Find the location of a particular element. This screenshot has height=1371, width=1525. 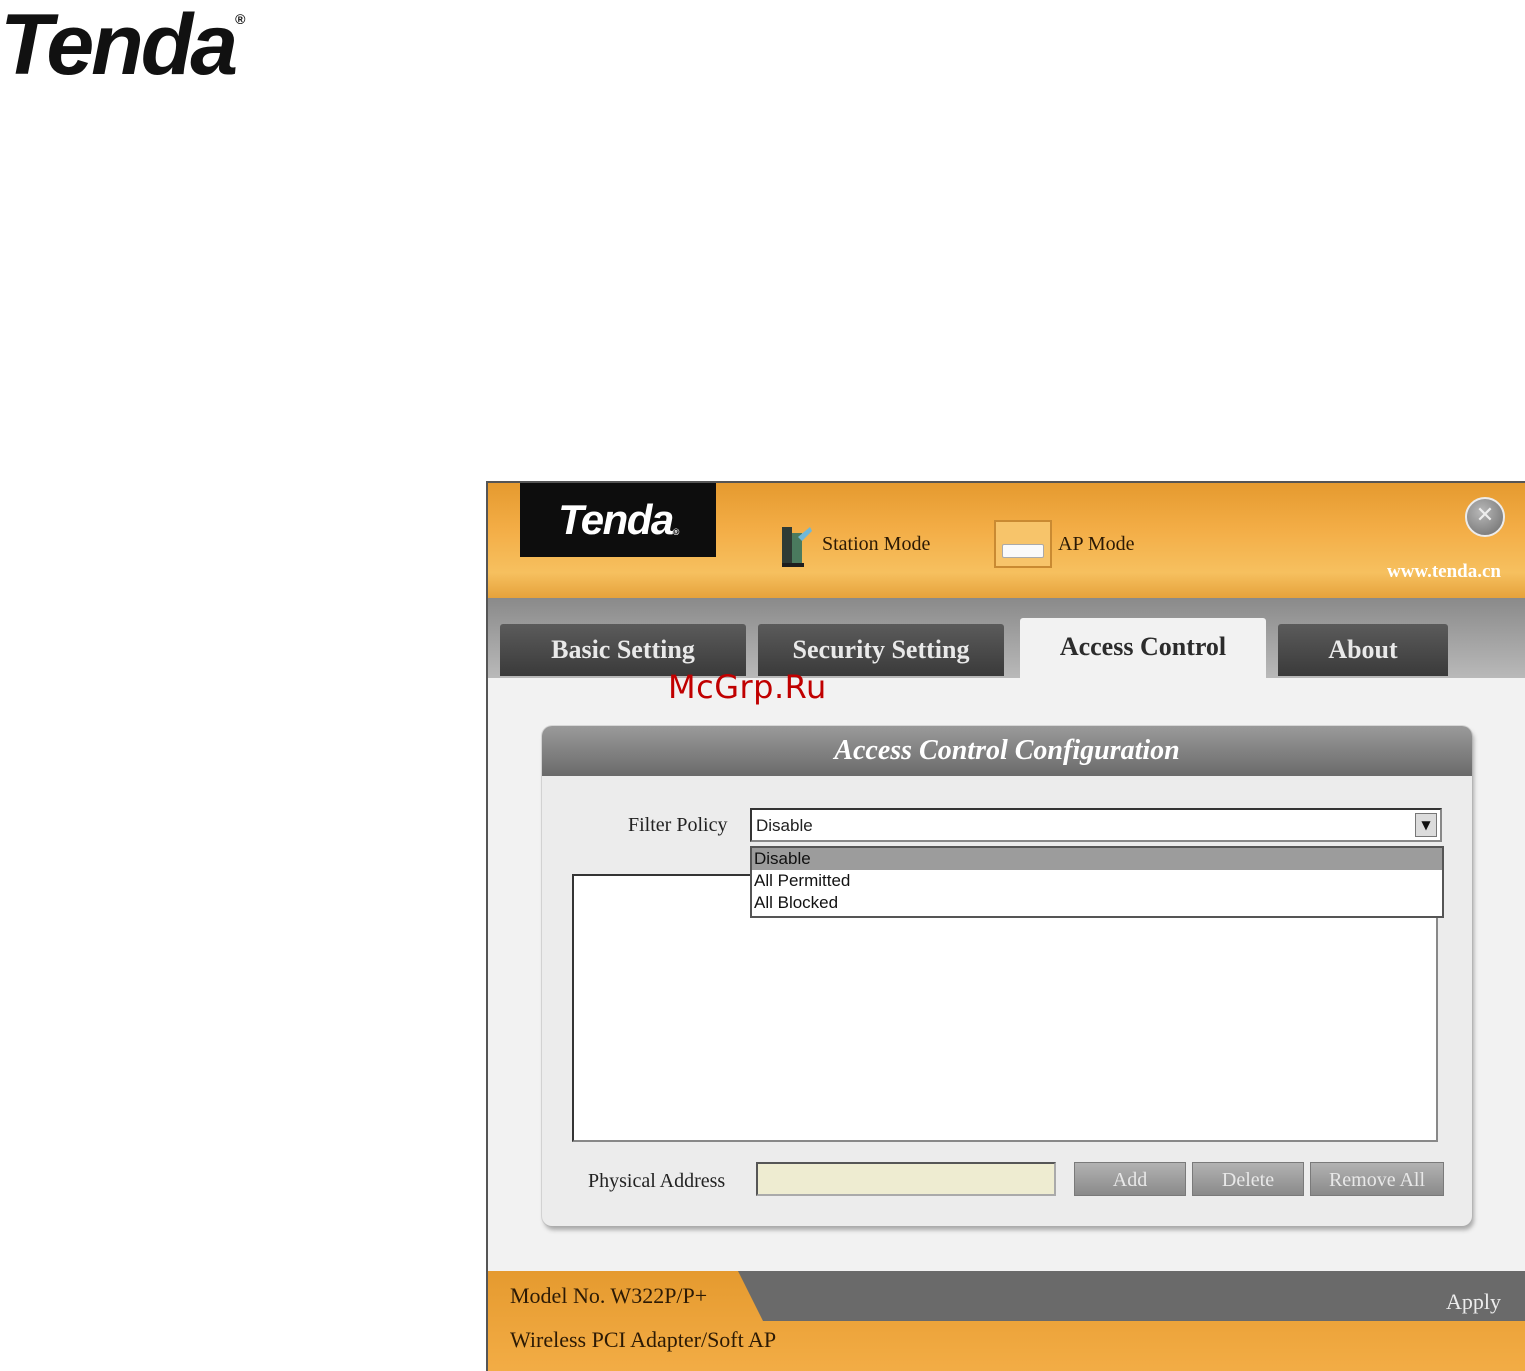

model-number: Model No. W322P/P+ is located at coordinates (609, 1295).